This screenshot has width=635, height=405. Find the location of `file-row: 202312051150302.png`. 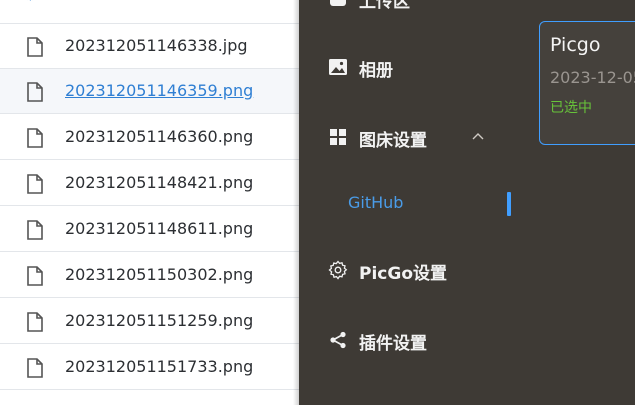

file-row: 202312051150302.png is located at coordinates (149, 275).